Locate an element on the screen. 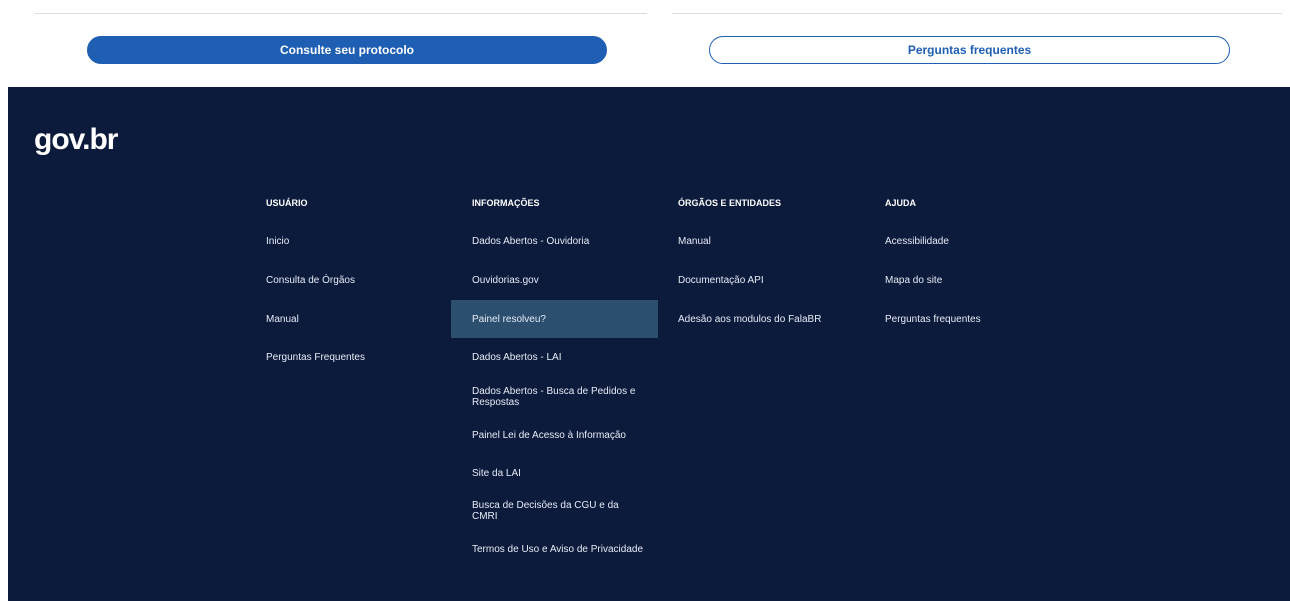 The height and width of the screenshot is (601, 1290). footer-link-site-lai: Site da LAI is located at coordinates (554, 473).